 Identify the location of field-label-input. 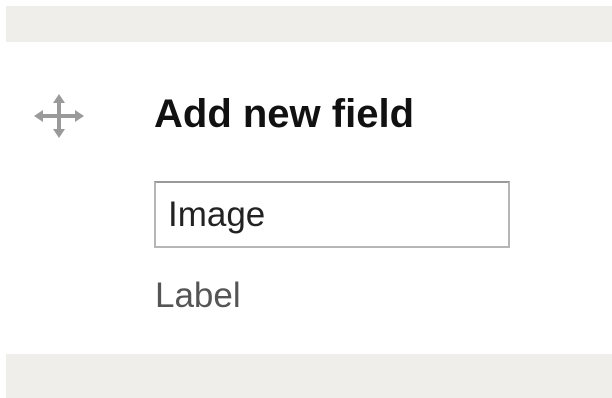
(332, 214).